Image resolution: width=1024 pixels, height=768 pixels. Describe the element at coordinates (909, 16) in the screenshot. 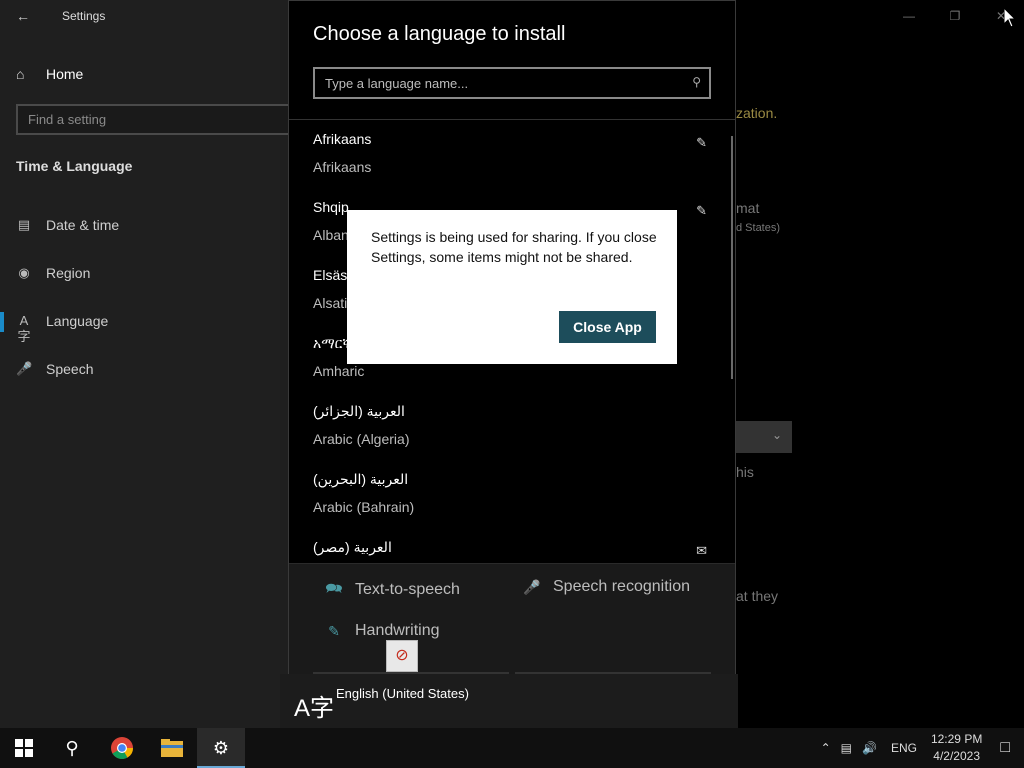

I see `minimize-icon: —` at that location.